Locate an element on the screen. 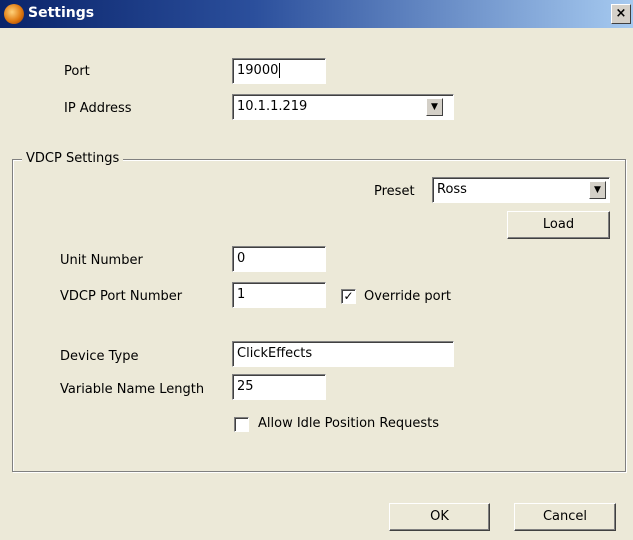  device-type-input: ClickEffects is located at coordinates (343, 354).